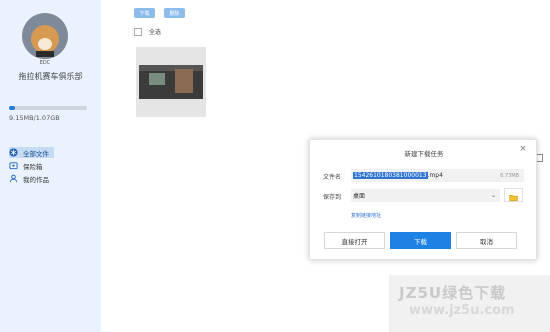 The height and width of the screenshot is (332, 550). I want to click on sidebar-item-label: 保险箱, so click(33, 166).